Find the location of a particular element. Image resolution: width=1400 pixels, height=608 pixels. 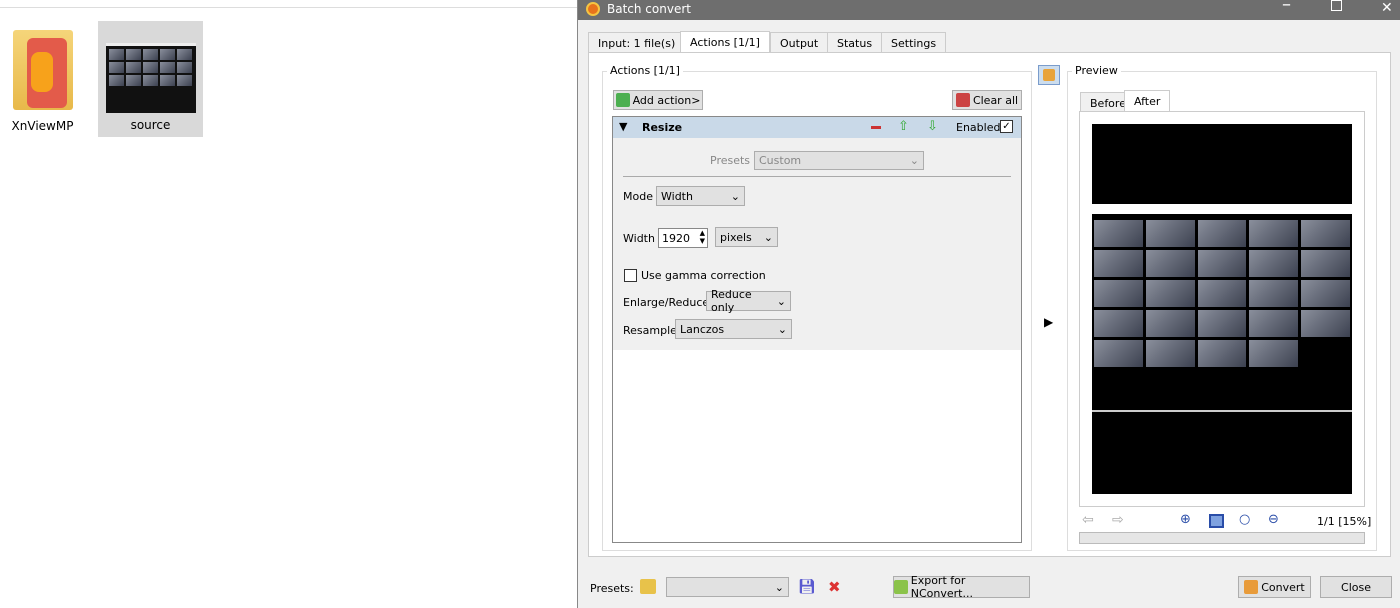

preview-image is located at coordinates (1222, 309).